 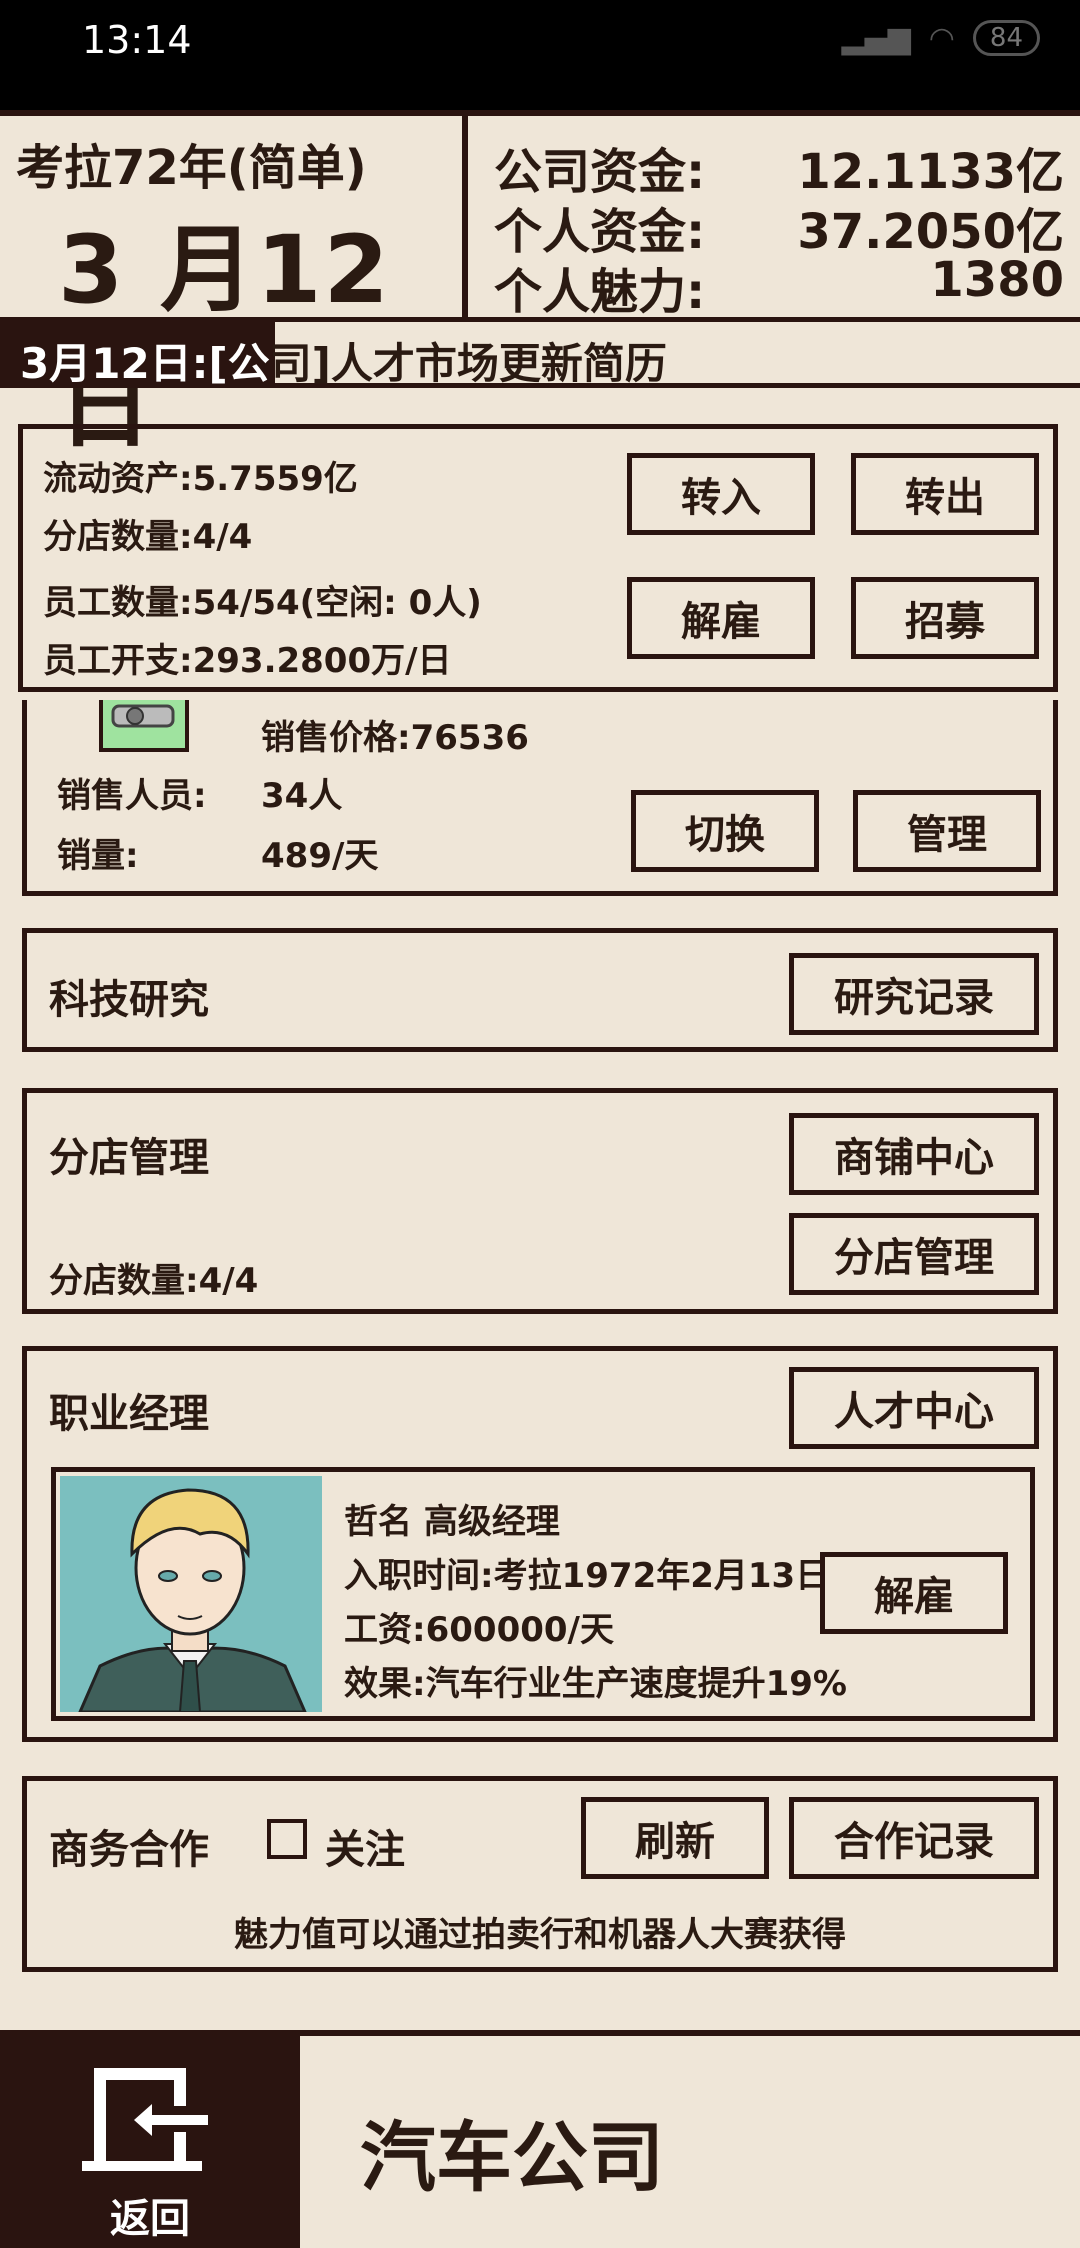 What do you see at coordinates (721, 618) in the screenshot?
I see `dismiss-button: 解雇` at bounding box center [721, 618].